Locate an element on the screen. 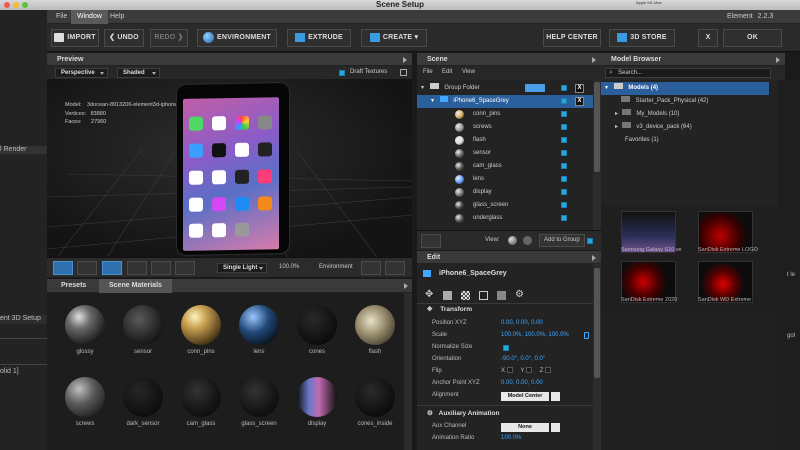  anchor-y: 0.00 is located at coordinates (522, 383).